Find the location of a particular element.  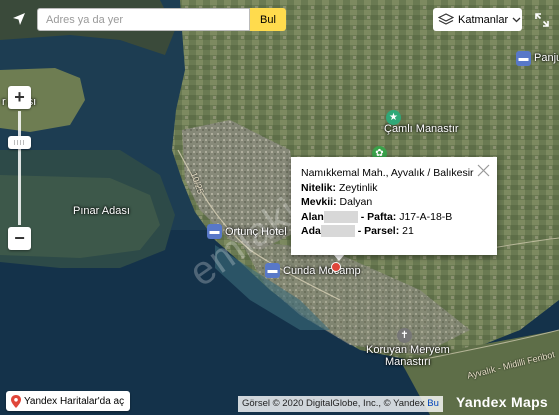

place-label-koruyan: Koruyan Meryem Manastırı is located at coordinates (408, 356).